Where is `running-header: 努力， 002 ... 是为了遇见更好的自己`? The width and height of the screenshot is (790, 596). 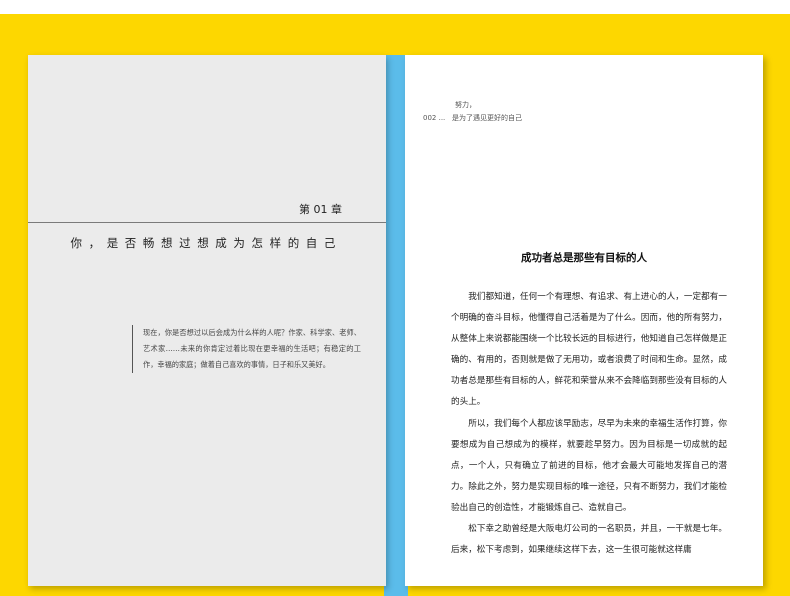 running-header: 努力， 002 ... 是为了遇见更好的自己 is located at coordinates (472, 112).